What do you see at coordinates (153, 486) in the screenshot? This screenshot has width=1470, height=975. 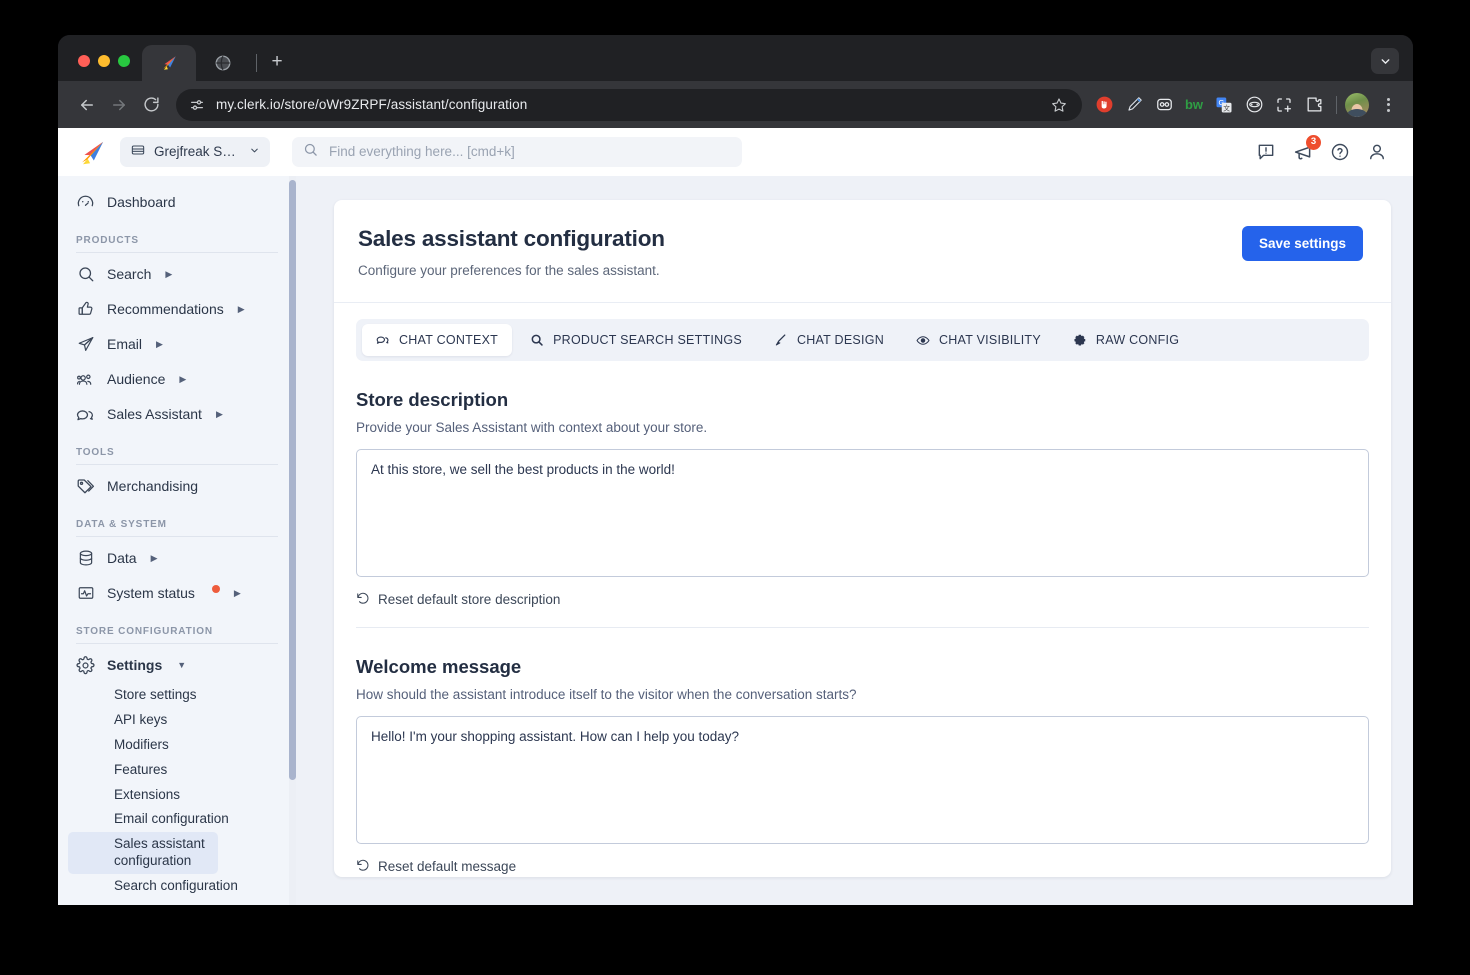 I see `sidebar-item-label: Merchandising` at bounding box center [153, 486].